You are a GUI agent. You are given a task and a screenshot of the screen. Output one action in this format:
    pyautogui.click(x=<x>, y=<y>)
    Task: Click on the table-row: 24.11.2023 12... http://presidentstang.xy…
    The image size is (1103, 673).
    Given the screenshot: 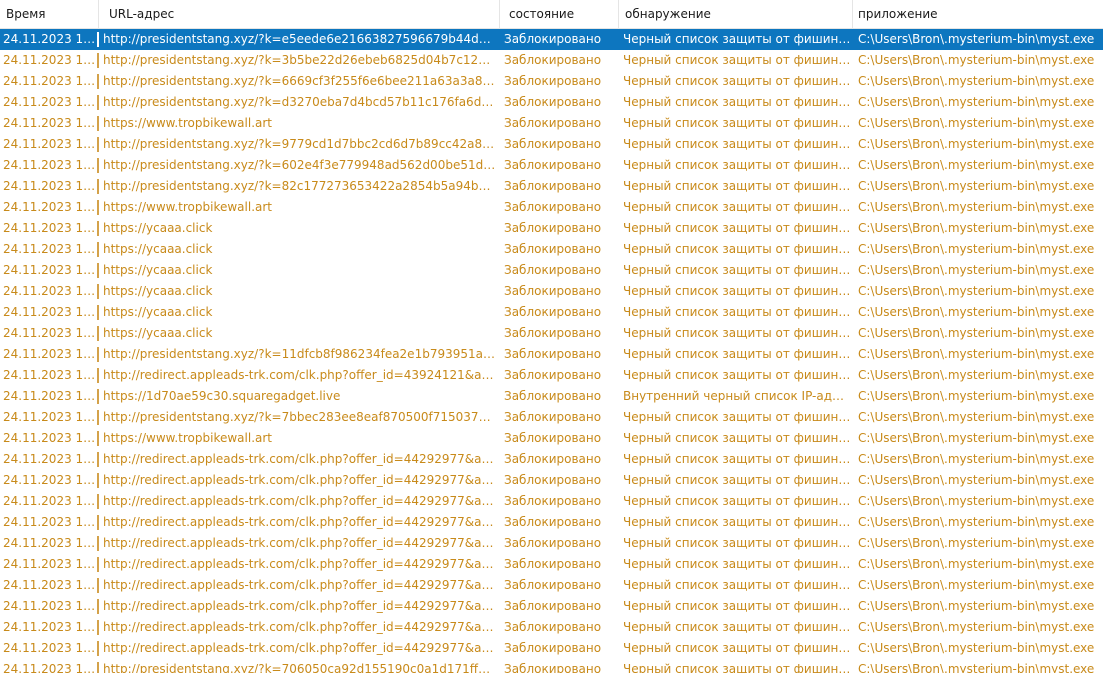 What is the action you would take?
    pyautogui.click(x=551, y=39)
    